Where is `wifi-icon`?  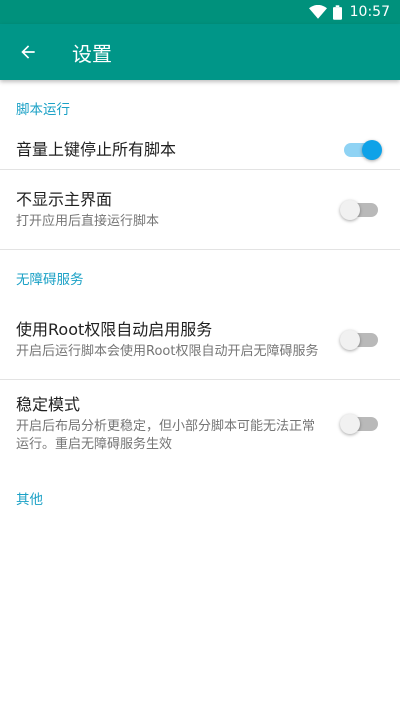
wifi-icon is located at coordinates (317, 12).